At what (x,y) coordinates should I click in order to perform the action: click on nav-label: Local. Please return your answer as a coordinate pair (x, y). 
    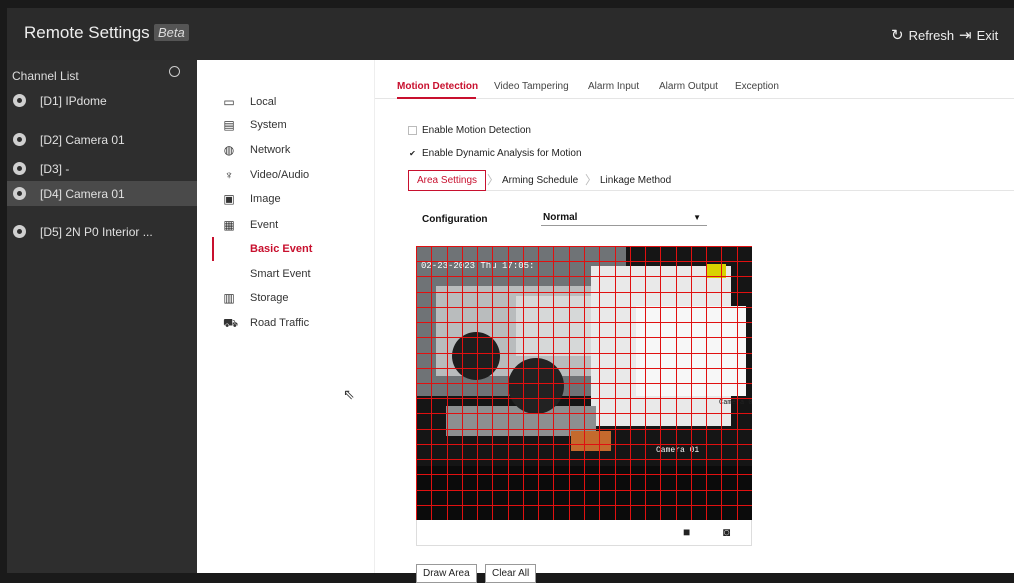
    Looking at the image, I should click on (263, 102).